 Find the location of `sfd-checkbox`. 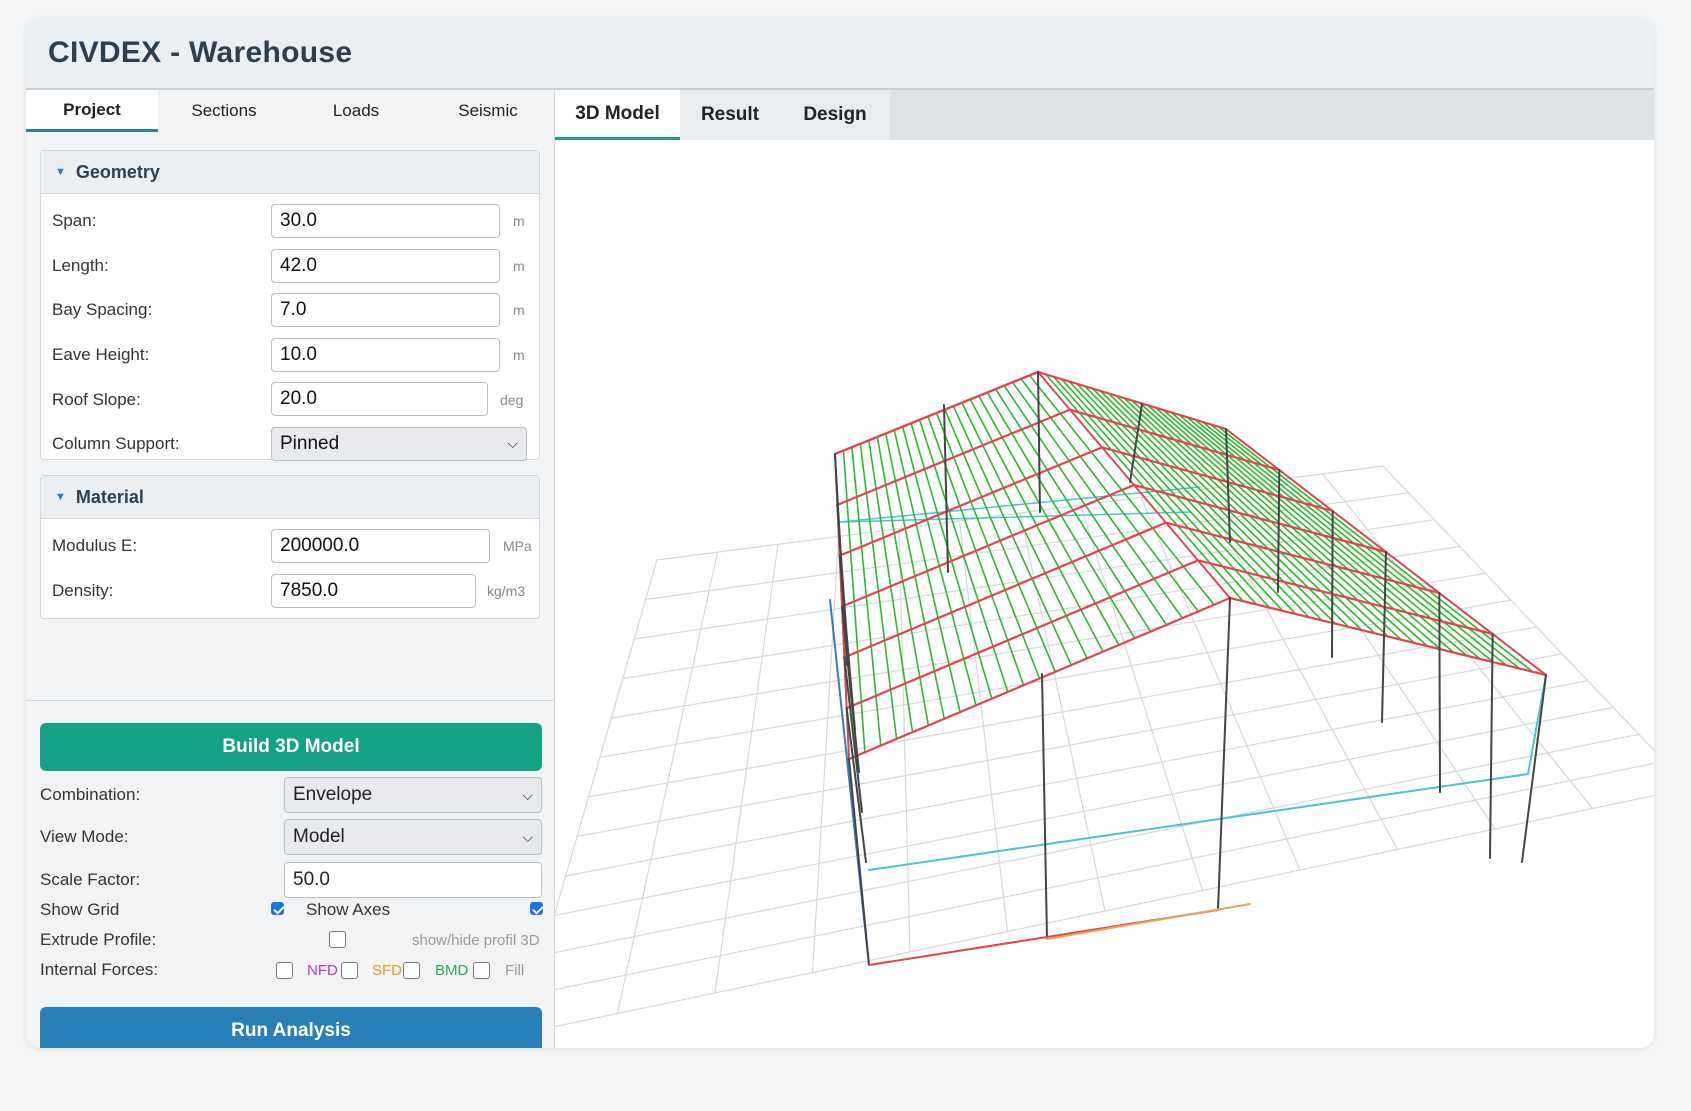

sfd-checkbox is located at coordinates (349, 970).